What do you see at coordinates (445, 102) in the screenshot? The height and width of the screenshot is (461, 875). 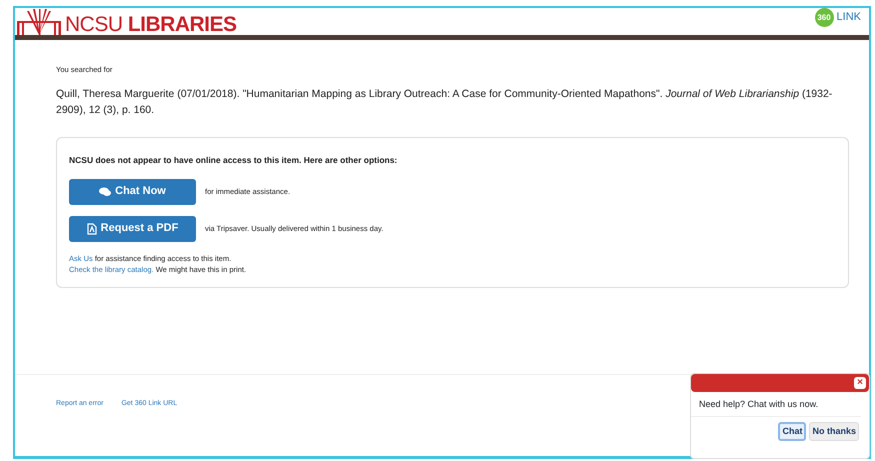 I see `citation-text: Quill, Theresa Marguerite (07/01/2018). "Humanitarian Mapping as Library Outreach: A Case for Community-Oriented Mapathons". Journal of Web Librarianship (1932-2909), 12 (3), p. 160.` at bounding box center [445, 102].